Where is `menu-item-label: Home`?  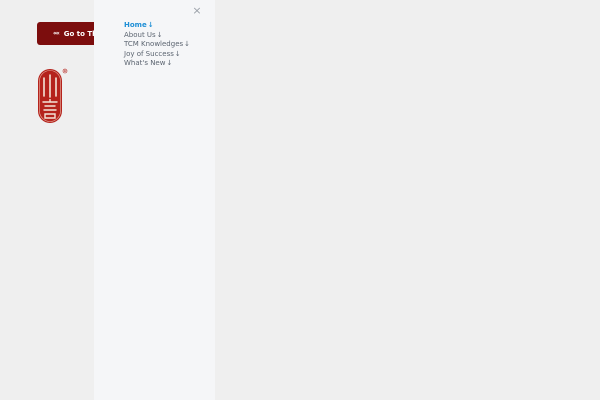
menu-item-label: Home is located at coordinates (135, 25).